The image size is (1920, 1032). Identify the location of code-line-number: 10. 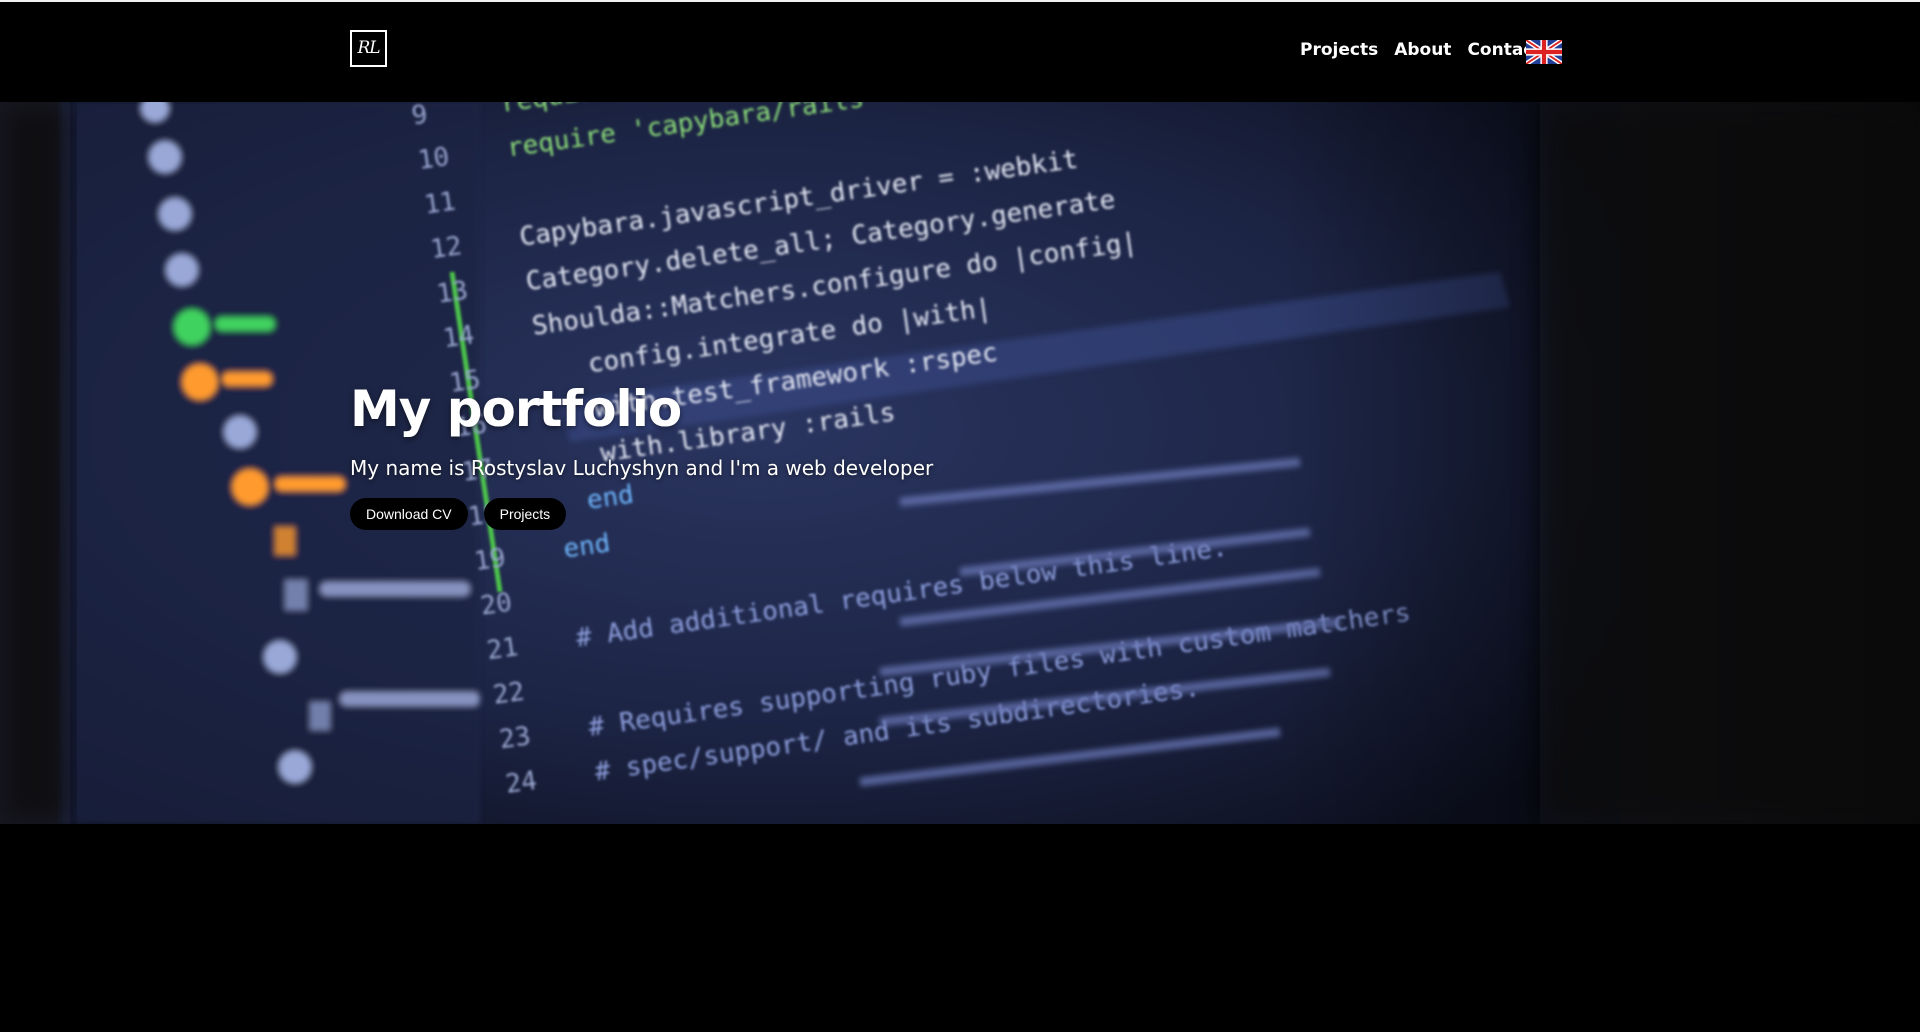
(433, 159).